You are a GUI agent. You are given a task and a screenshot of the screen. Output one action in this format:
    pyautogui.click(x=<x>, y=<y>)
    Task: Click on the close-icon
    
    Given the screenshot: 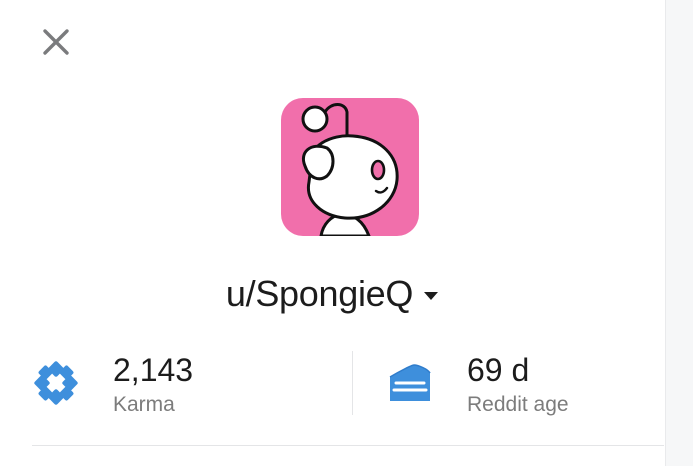 What is the action you would take?
    pyautogui.click(x=56, y=42)
    